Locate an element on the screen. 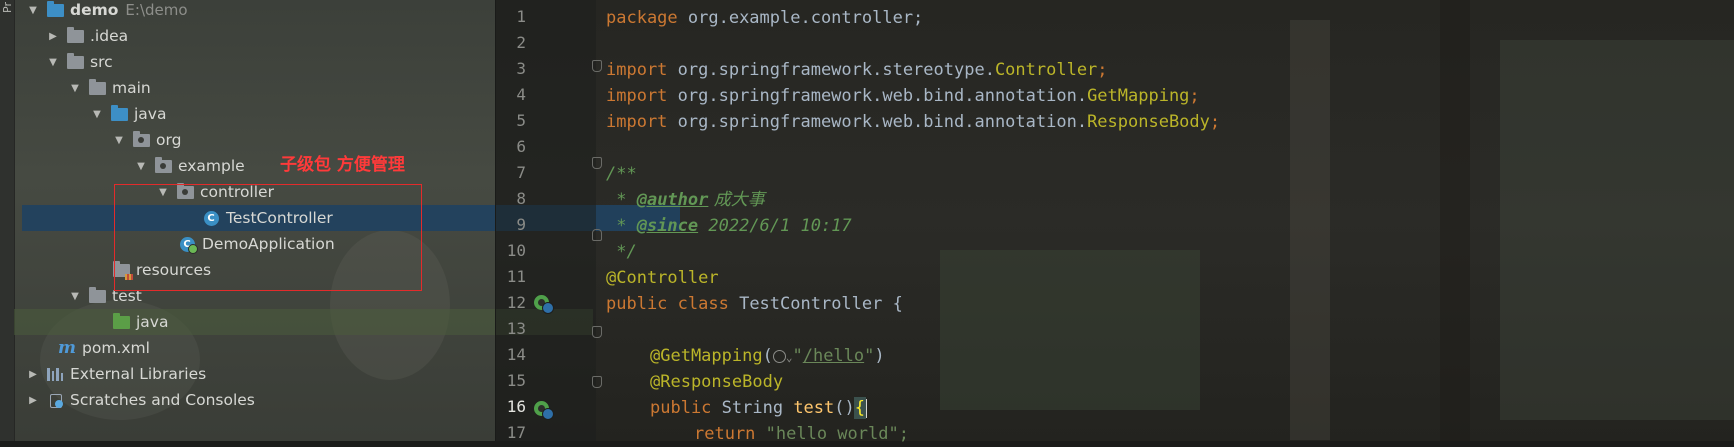 This screenshot has height=447, width=1734. tree-node-label: org is located at coordinates (169, 140).